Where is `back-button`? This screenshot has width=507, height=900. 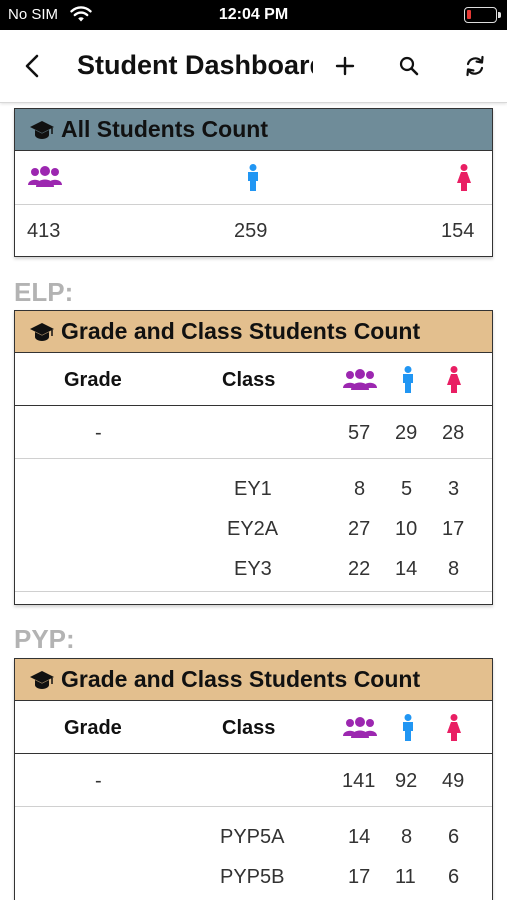
back-button is located at coordinates (32, 66).